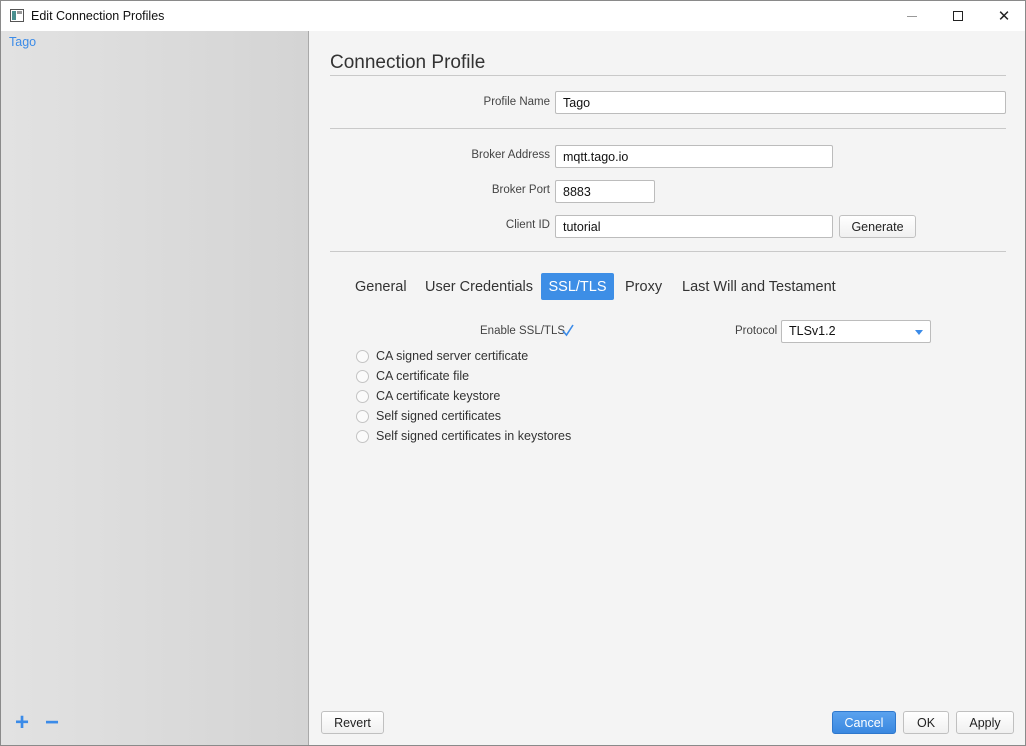  Describe the element at coordinates (438, 396) in the screenshot. I see `radio-label: CA certificate keystore` at that location.